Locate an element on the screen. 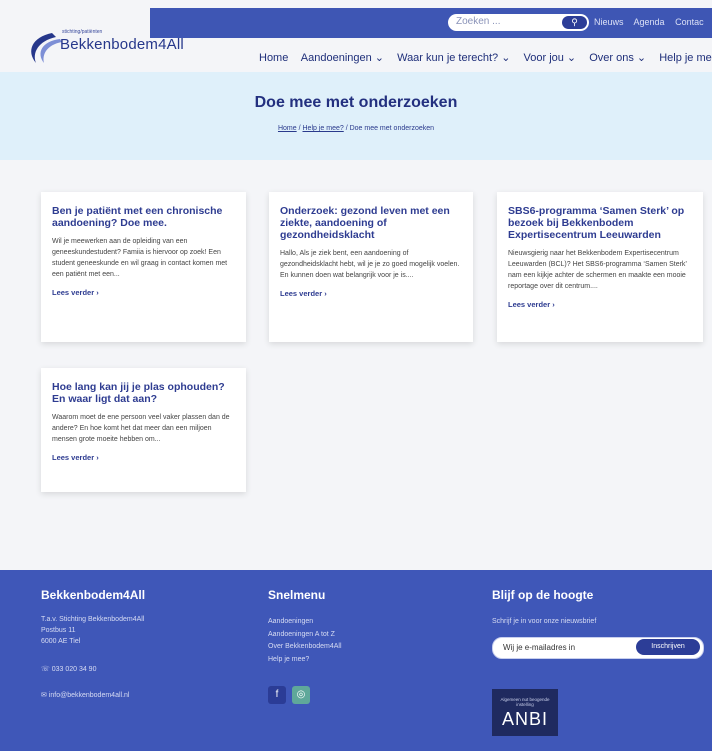 The height and width of the screenshot is (751, 712). logo-subtitle: stichting/patiënten is located at coordinates (82, 32).